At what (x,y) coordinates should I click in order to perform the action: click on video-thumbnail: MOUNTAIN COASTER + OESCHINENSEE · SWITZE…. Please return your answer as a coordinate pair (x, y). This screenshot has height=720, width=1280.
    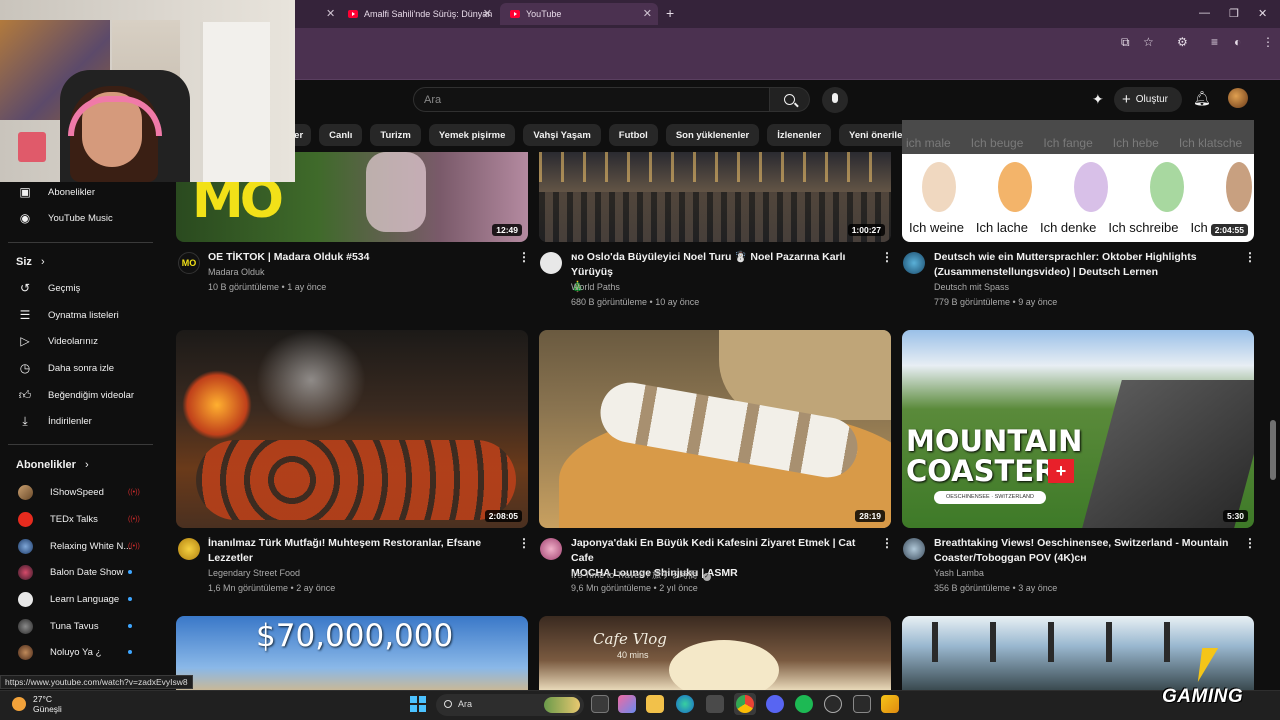
    Looking at the image, I should click on (1078, 429).